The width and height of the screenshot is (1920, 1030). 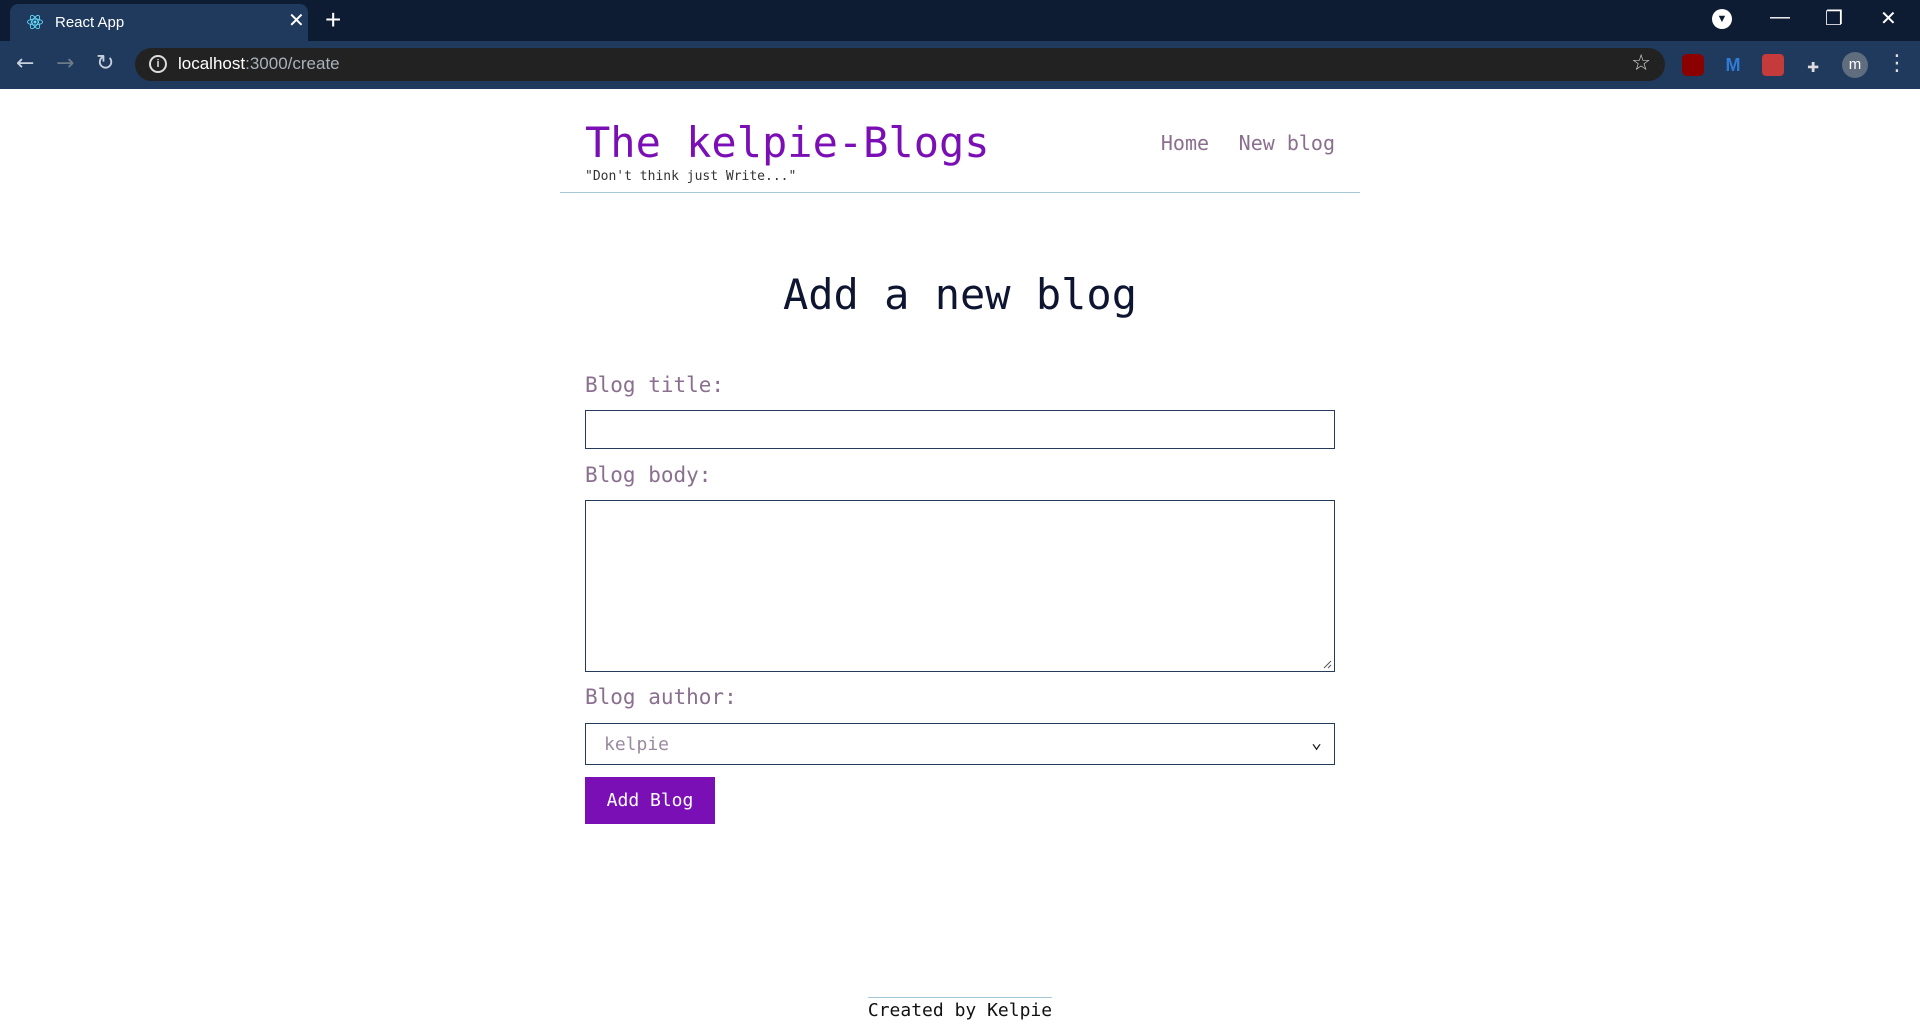 What do you see at coordinates (1813, 65) in the screenshot?
I see `extensions-puzzle-icon: ✚` at bounding box center [1813, 65].